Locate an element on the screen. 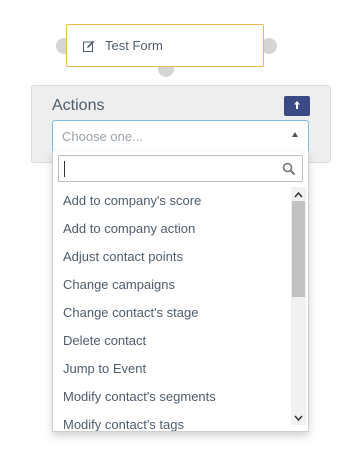  search-icon is located at coordinates (289, 169).